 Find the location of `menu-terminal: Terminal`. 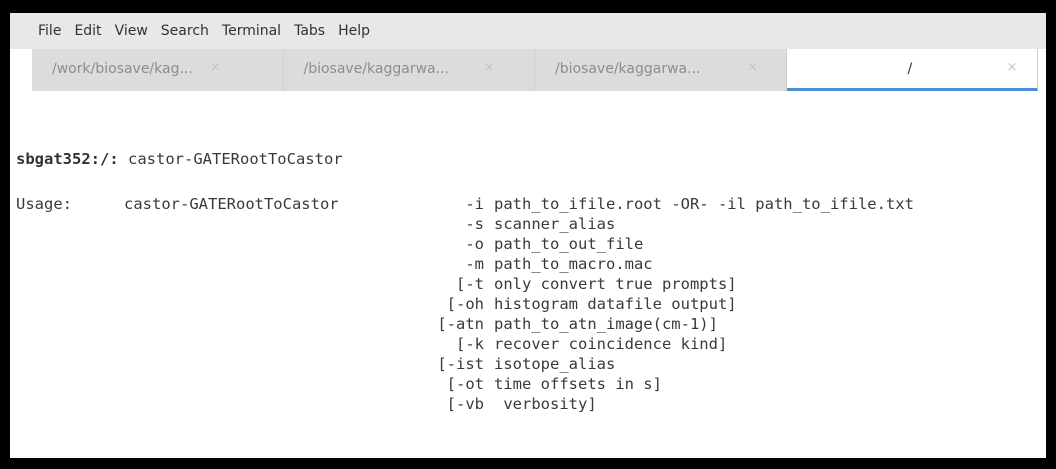

menu-terminal: Terminal is located at coordinates (251, 31).